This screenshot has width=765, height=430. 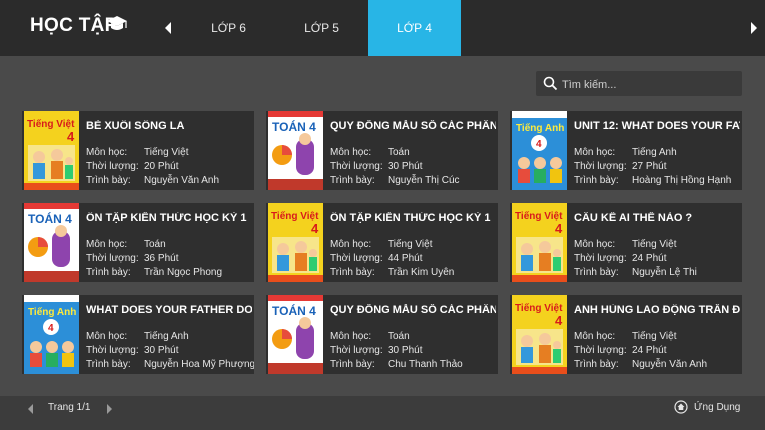 I want to click on presenter-value: Chu Thanh Thảo, so click(x=425, y=364).